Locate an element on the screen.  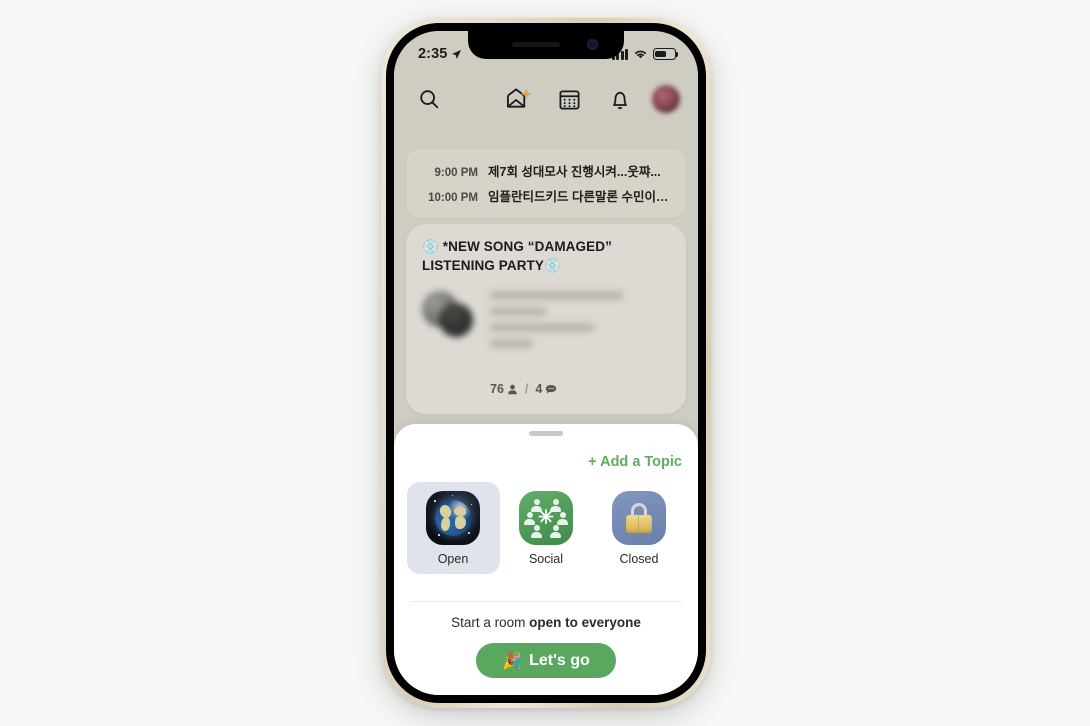
room-type-picker: Open ✳ Social Closed is located at coordinates (546, 528).